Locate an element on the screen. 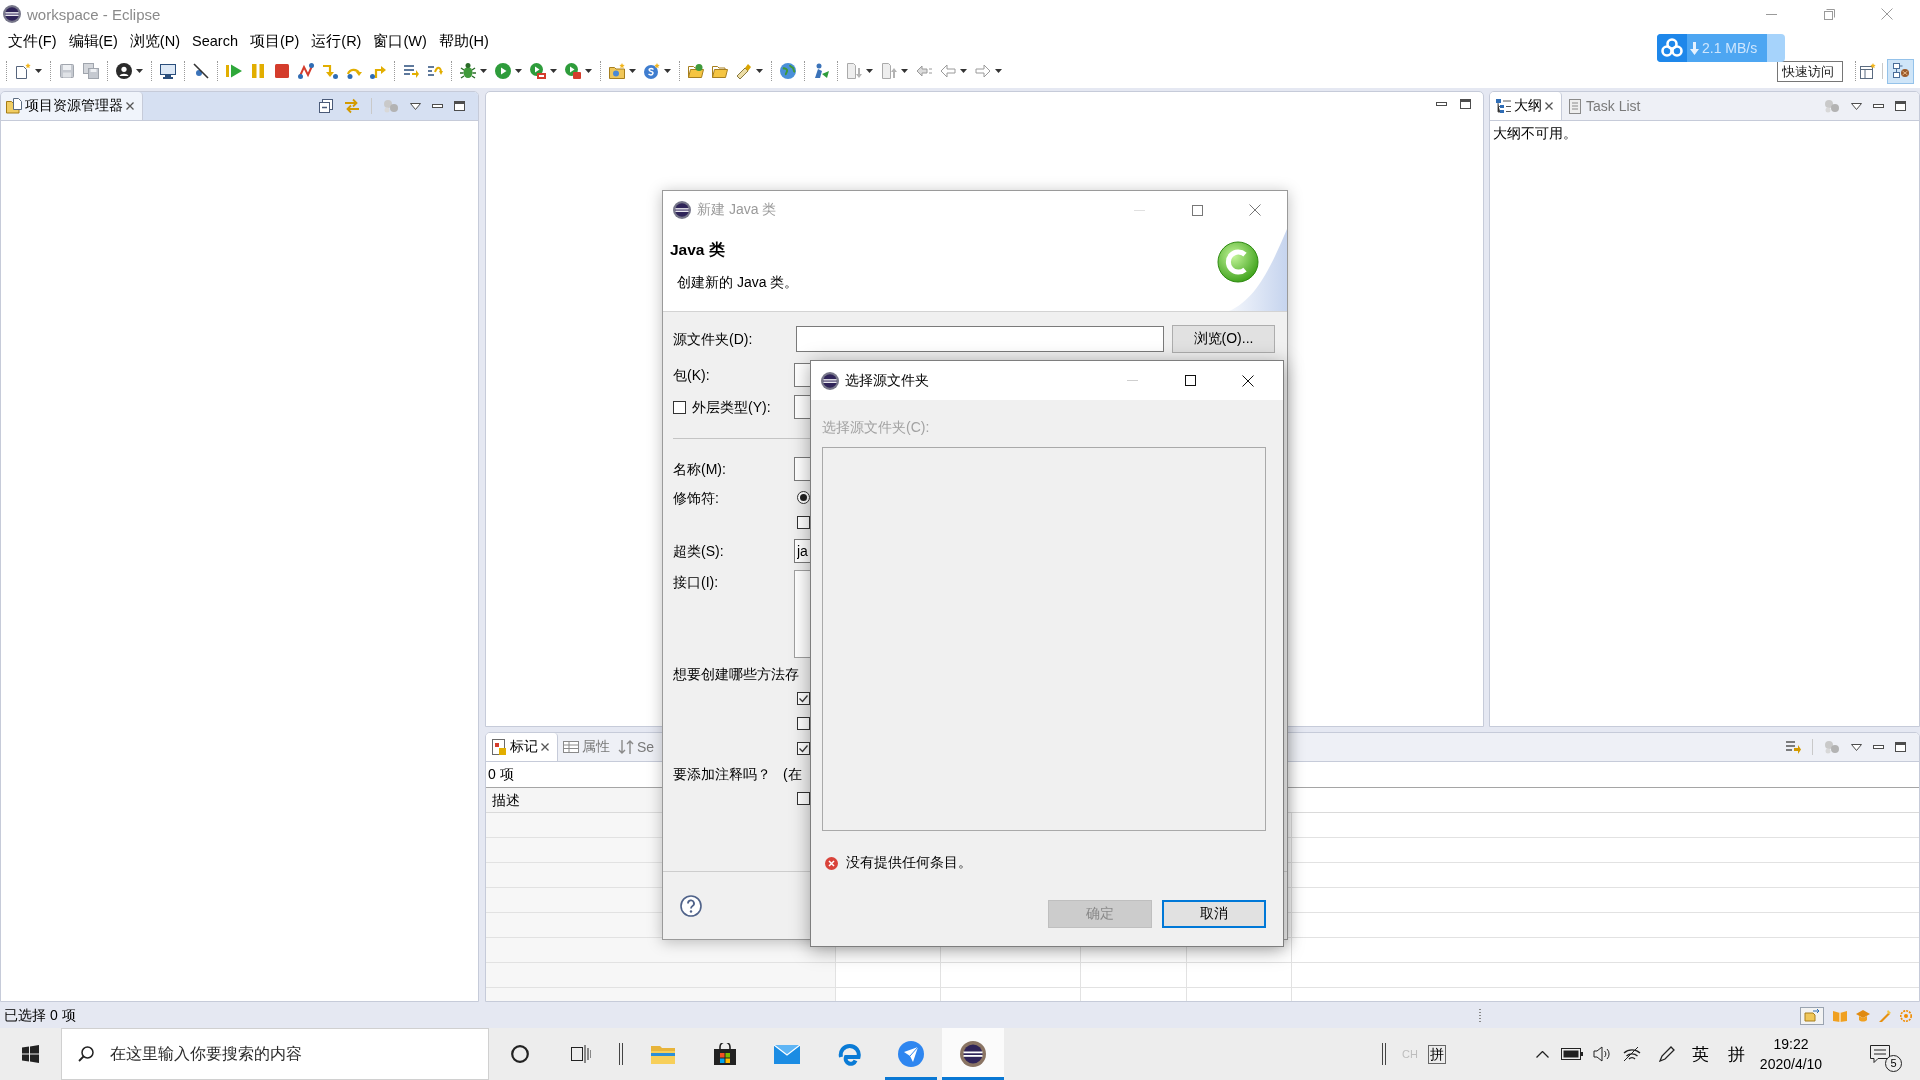 This screenshot has width=1920, height=1080. new-file-icon is located at coordinates (23, 71).